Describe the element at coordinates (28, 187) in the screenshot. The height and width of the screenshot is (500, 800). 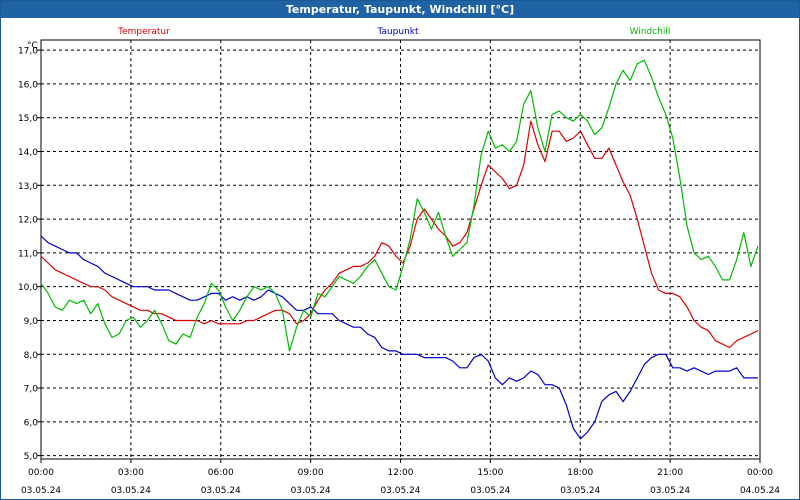
I see `y-tick-label: 13,0` at that location.